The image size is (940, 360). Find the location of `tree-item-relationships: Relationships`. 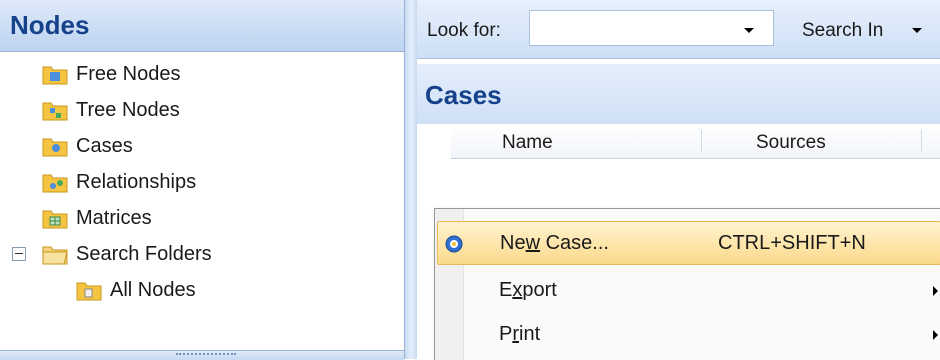

tree-item-relationships: Relationships is located at coordinates (119, 182).